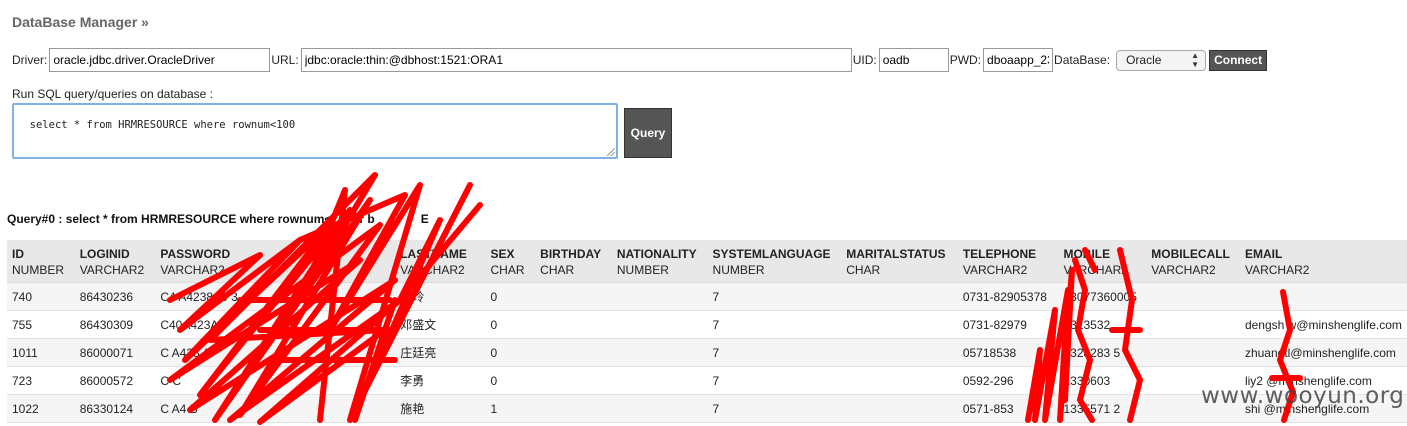 The width and height of the screenshot is (1407, 426). Describe the element at coordinates (1018, 60) in the screenshot. I see `pwd-input` at that location.